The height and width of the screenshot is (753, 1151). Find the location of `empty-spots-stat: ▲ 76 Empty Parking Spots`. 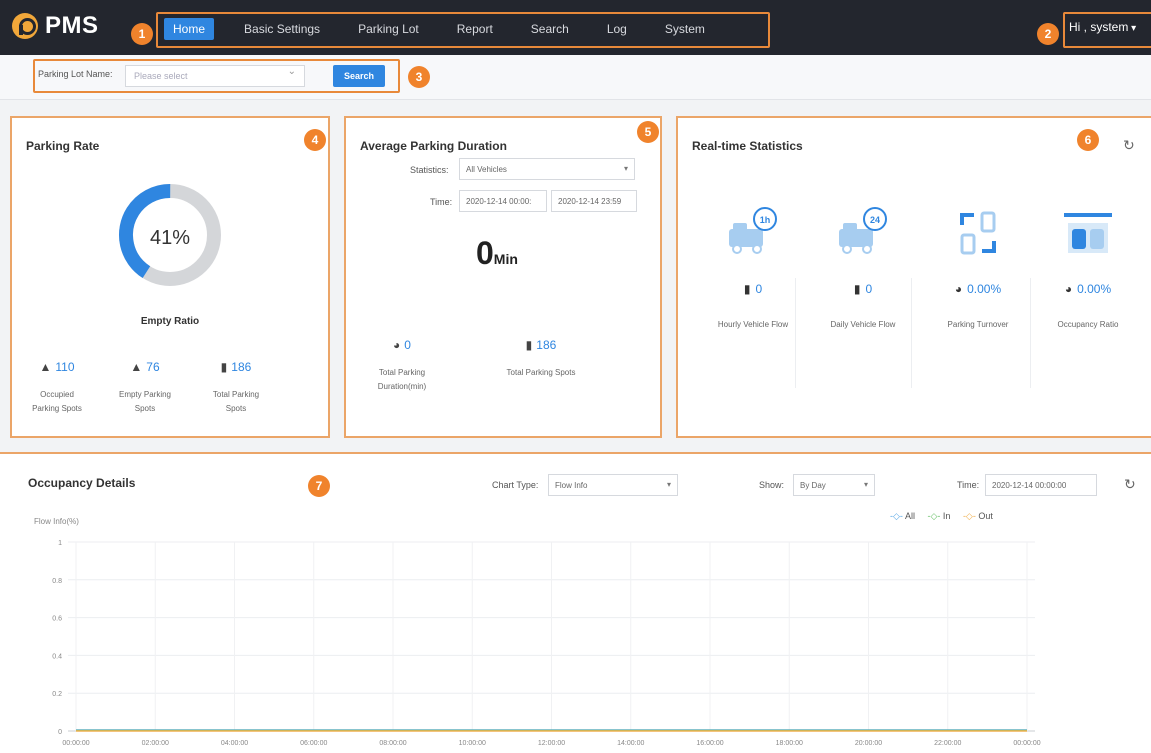

empty-spots-stat: ▲ 76 Empty Parking Spots is located at coordinates (145, 388).